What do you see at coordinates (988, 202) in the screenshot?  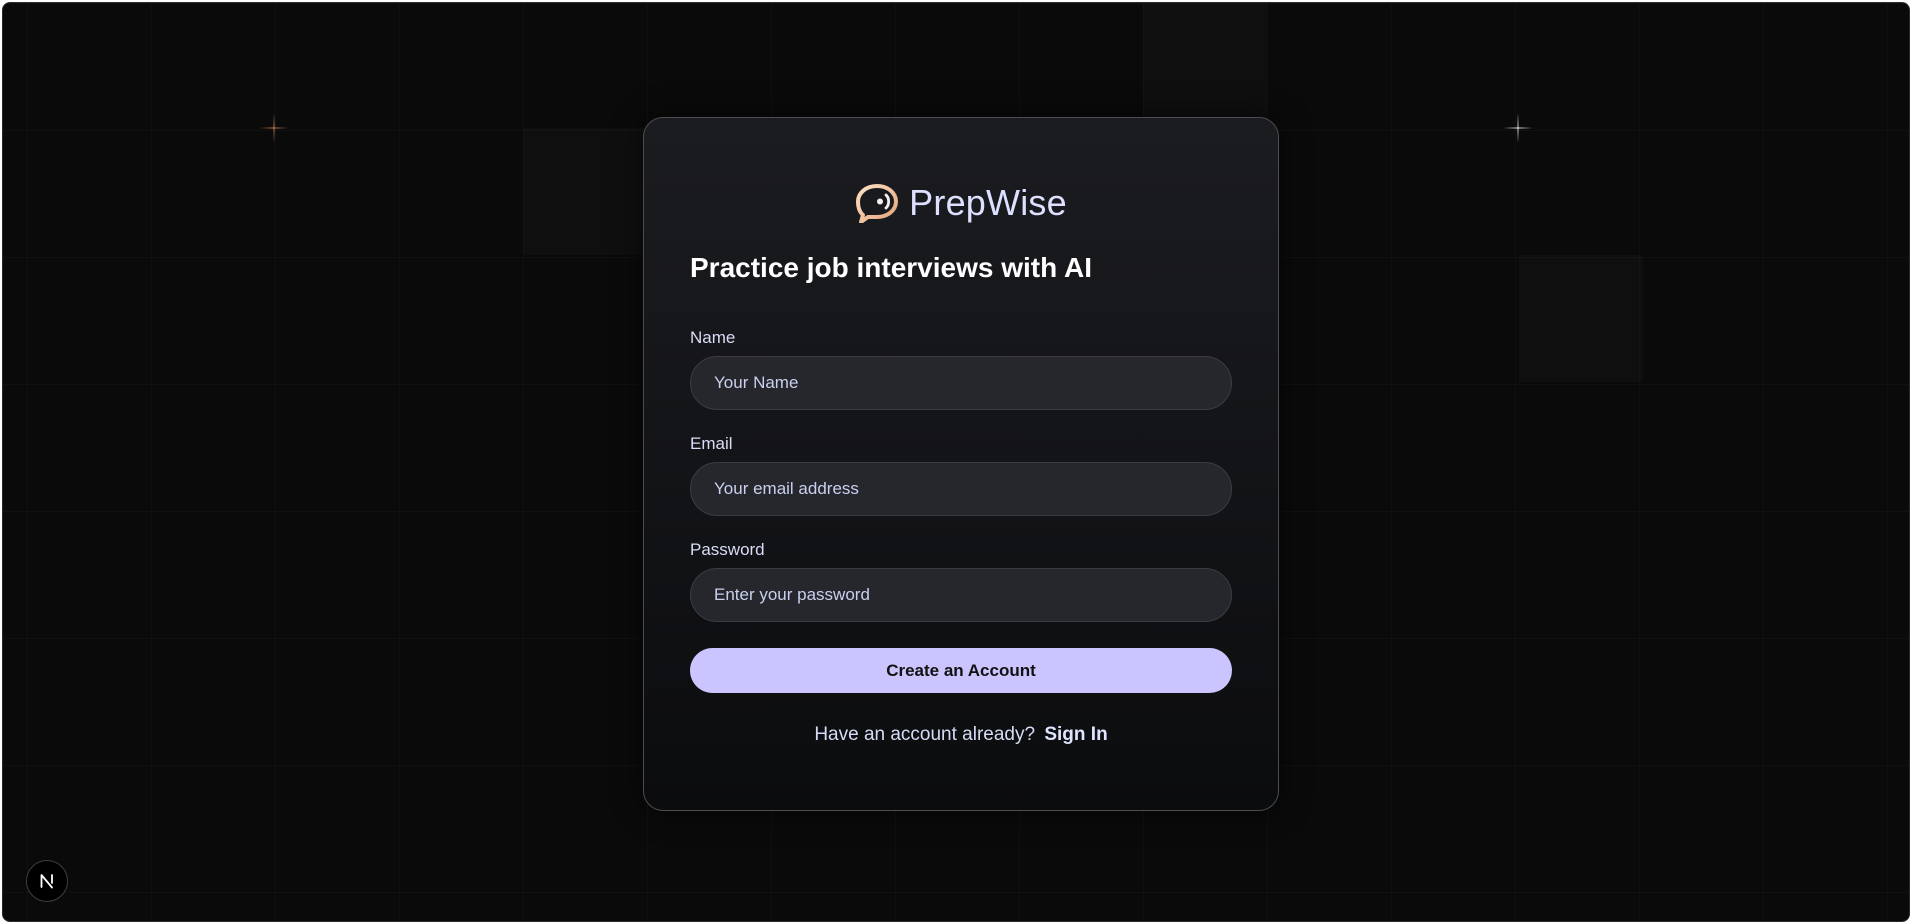 I see `brand-name: PrepWise` at bounding box center [988, 202].